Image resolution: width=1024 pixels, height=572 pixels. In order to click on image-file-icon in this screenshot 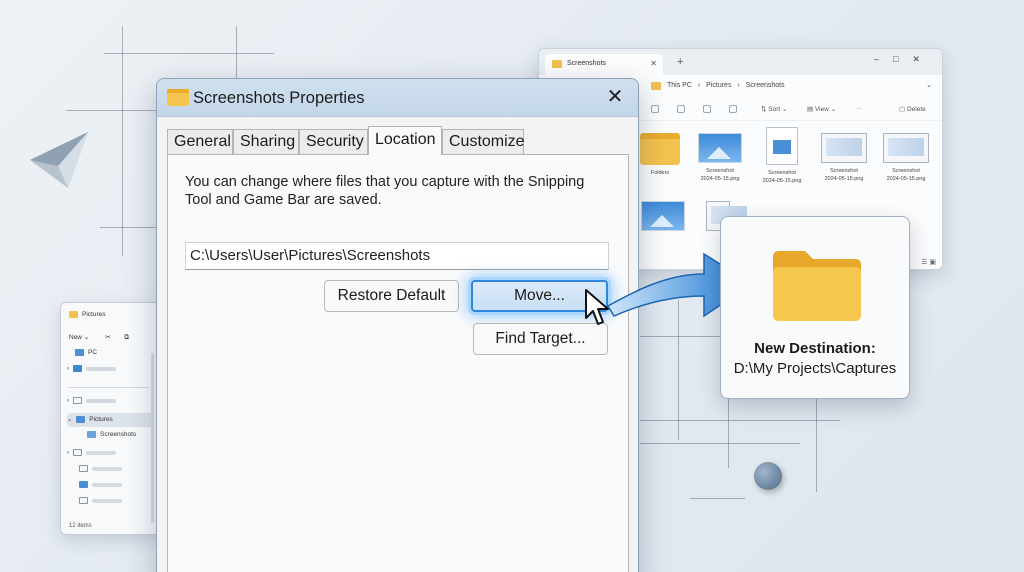, I will do `click(782, 146)`.